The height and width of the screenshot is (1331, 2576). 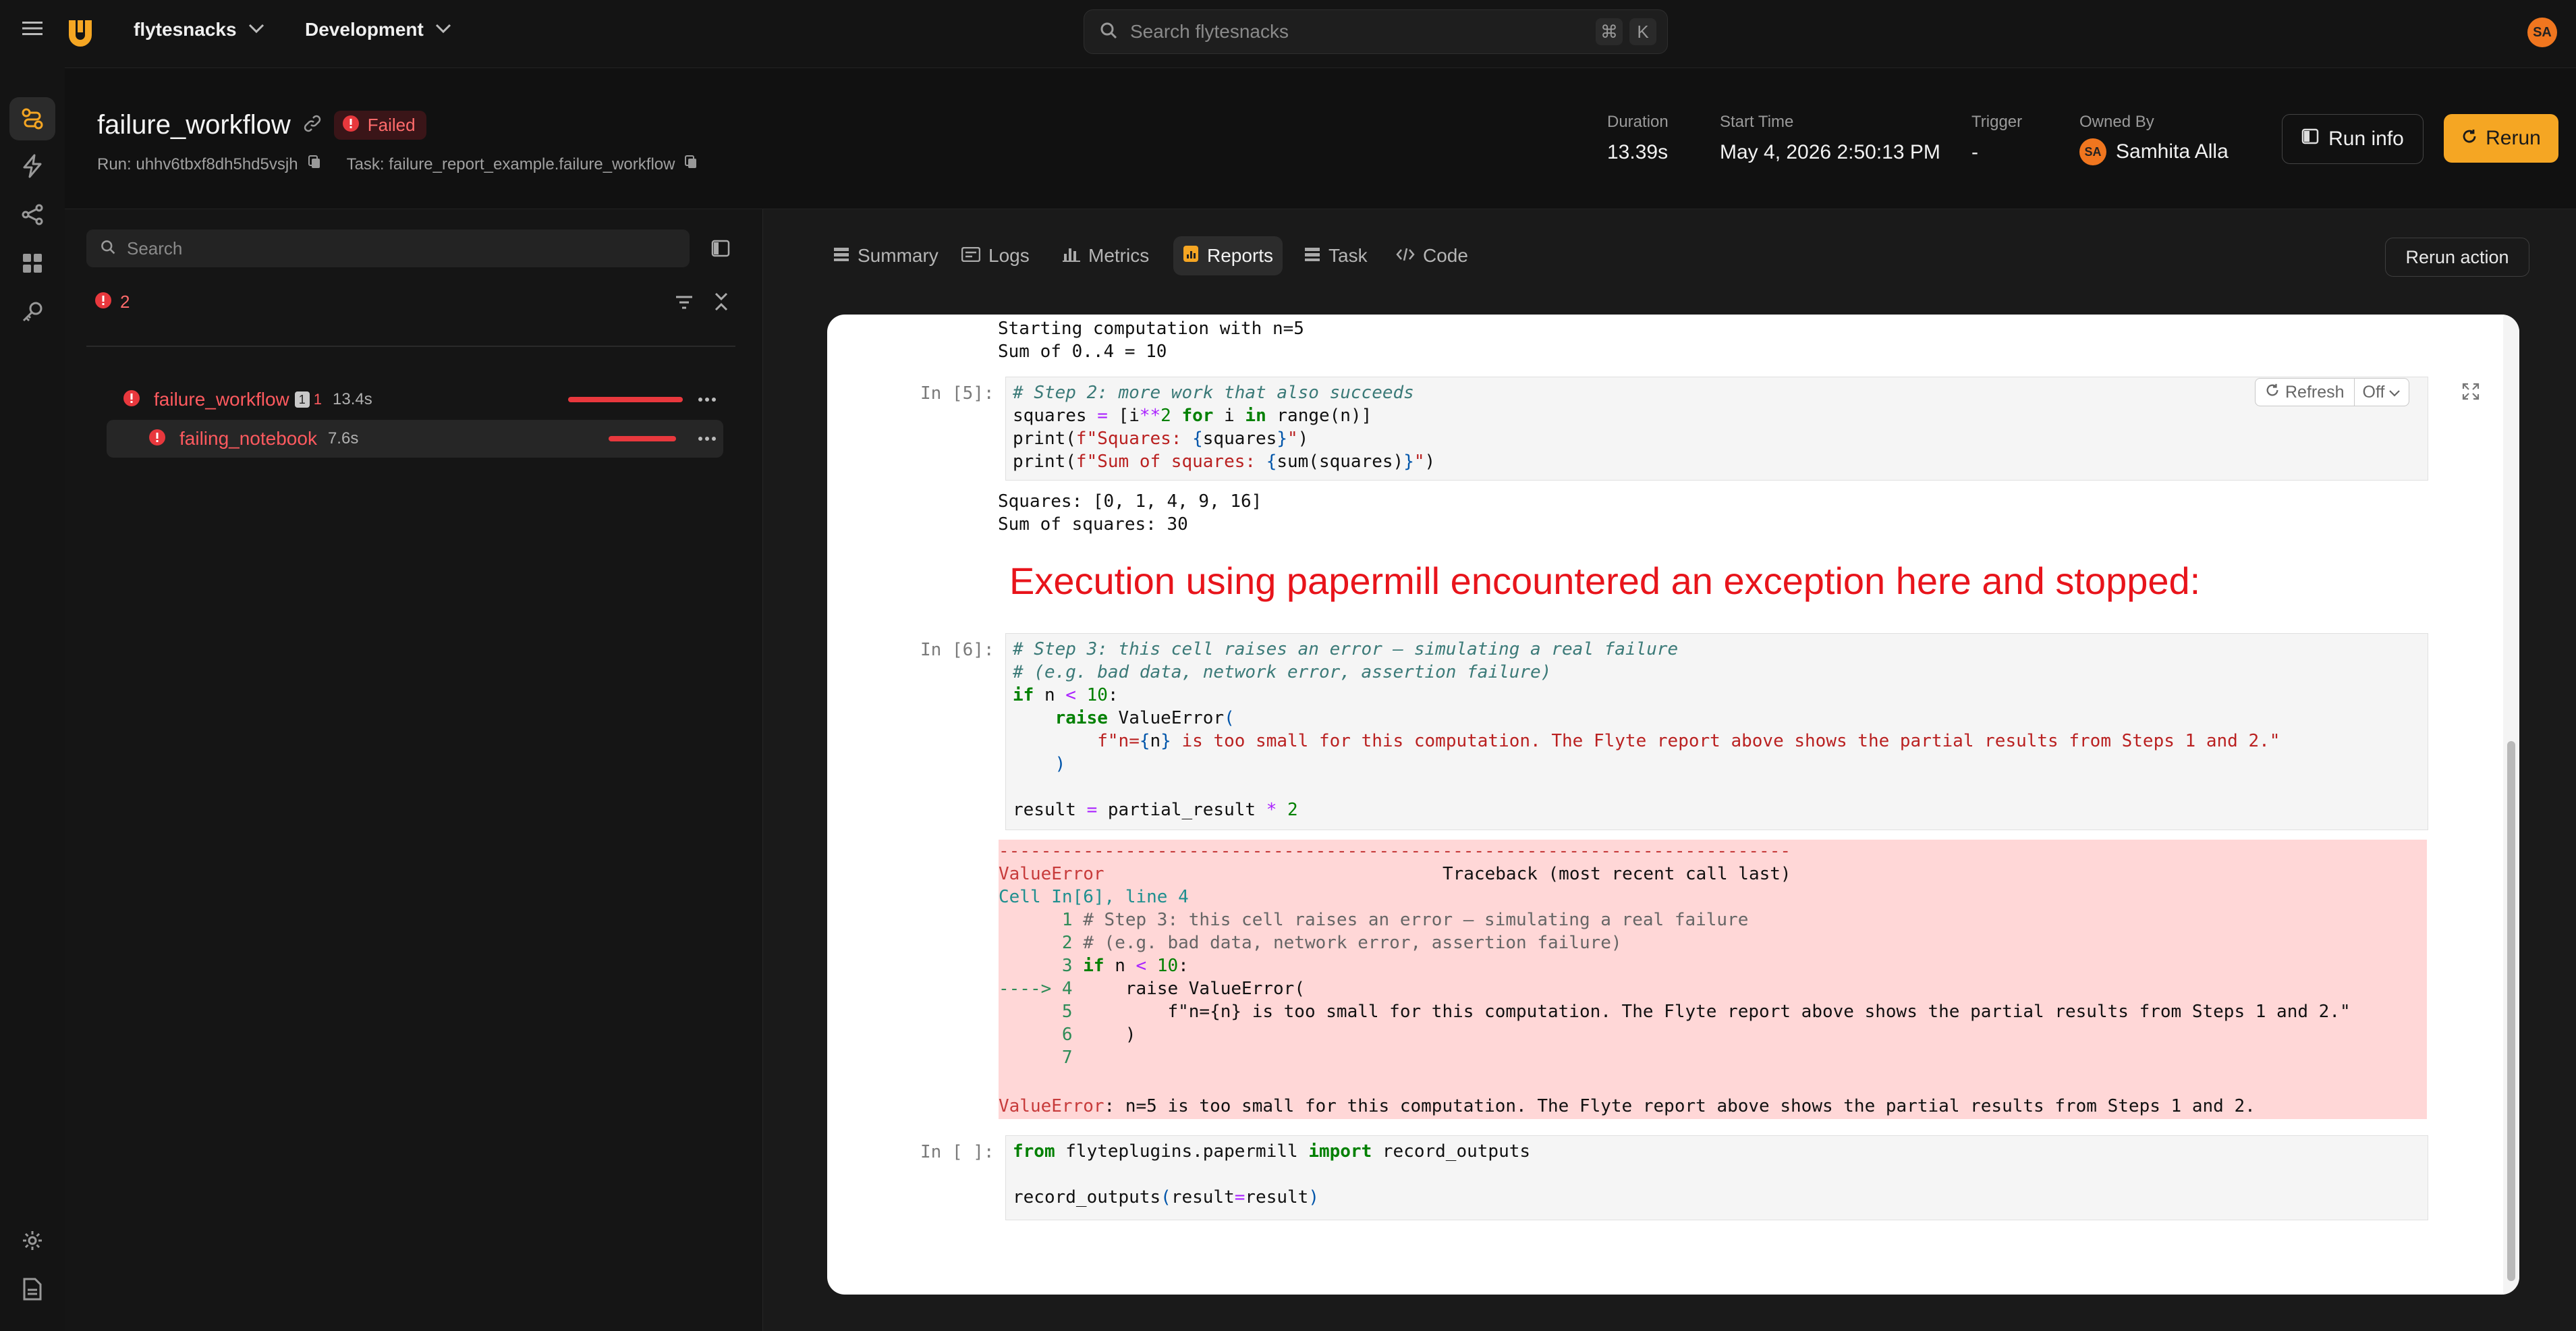 I want to click on apps-nav-icon, so click(x=32, y=263).